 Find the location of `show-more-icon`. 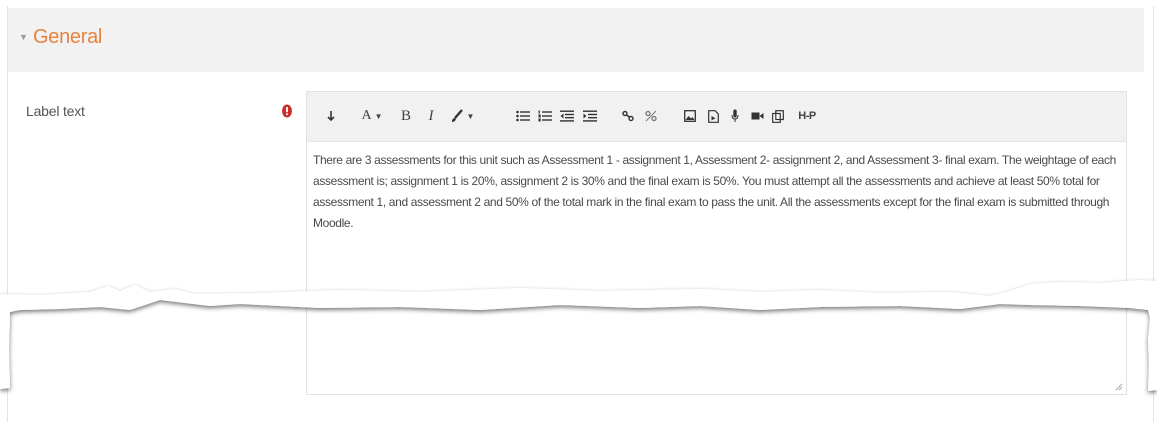

show-more-icon is located at coordinates (331, 116).